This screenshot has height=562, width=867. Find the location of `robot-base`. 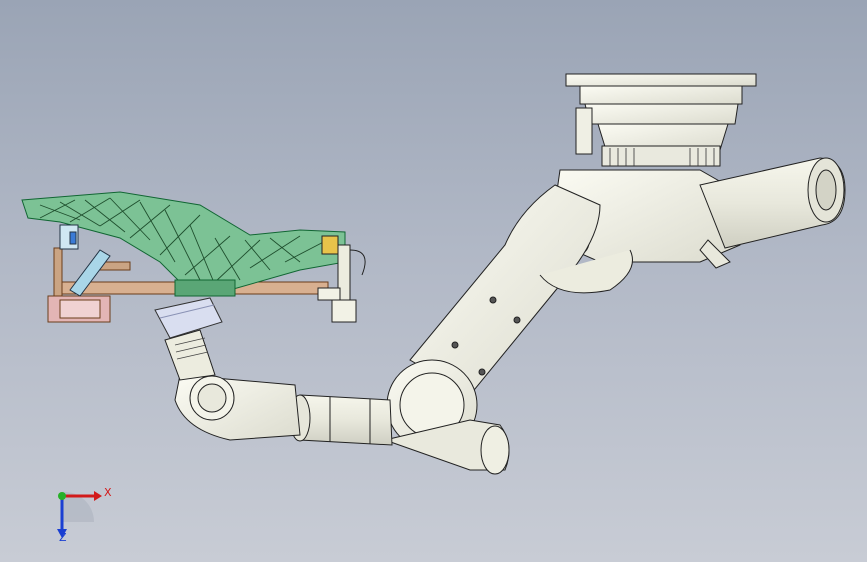

robot-base is located at coordinates (661, 120).